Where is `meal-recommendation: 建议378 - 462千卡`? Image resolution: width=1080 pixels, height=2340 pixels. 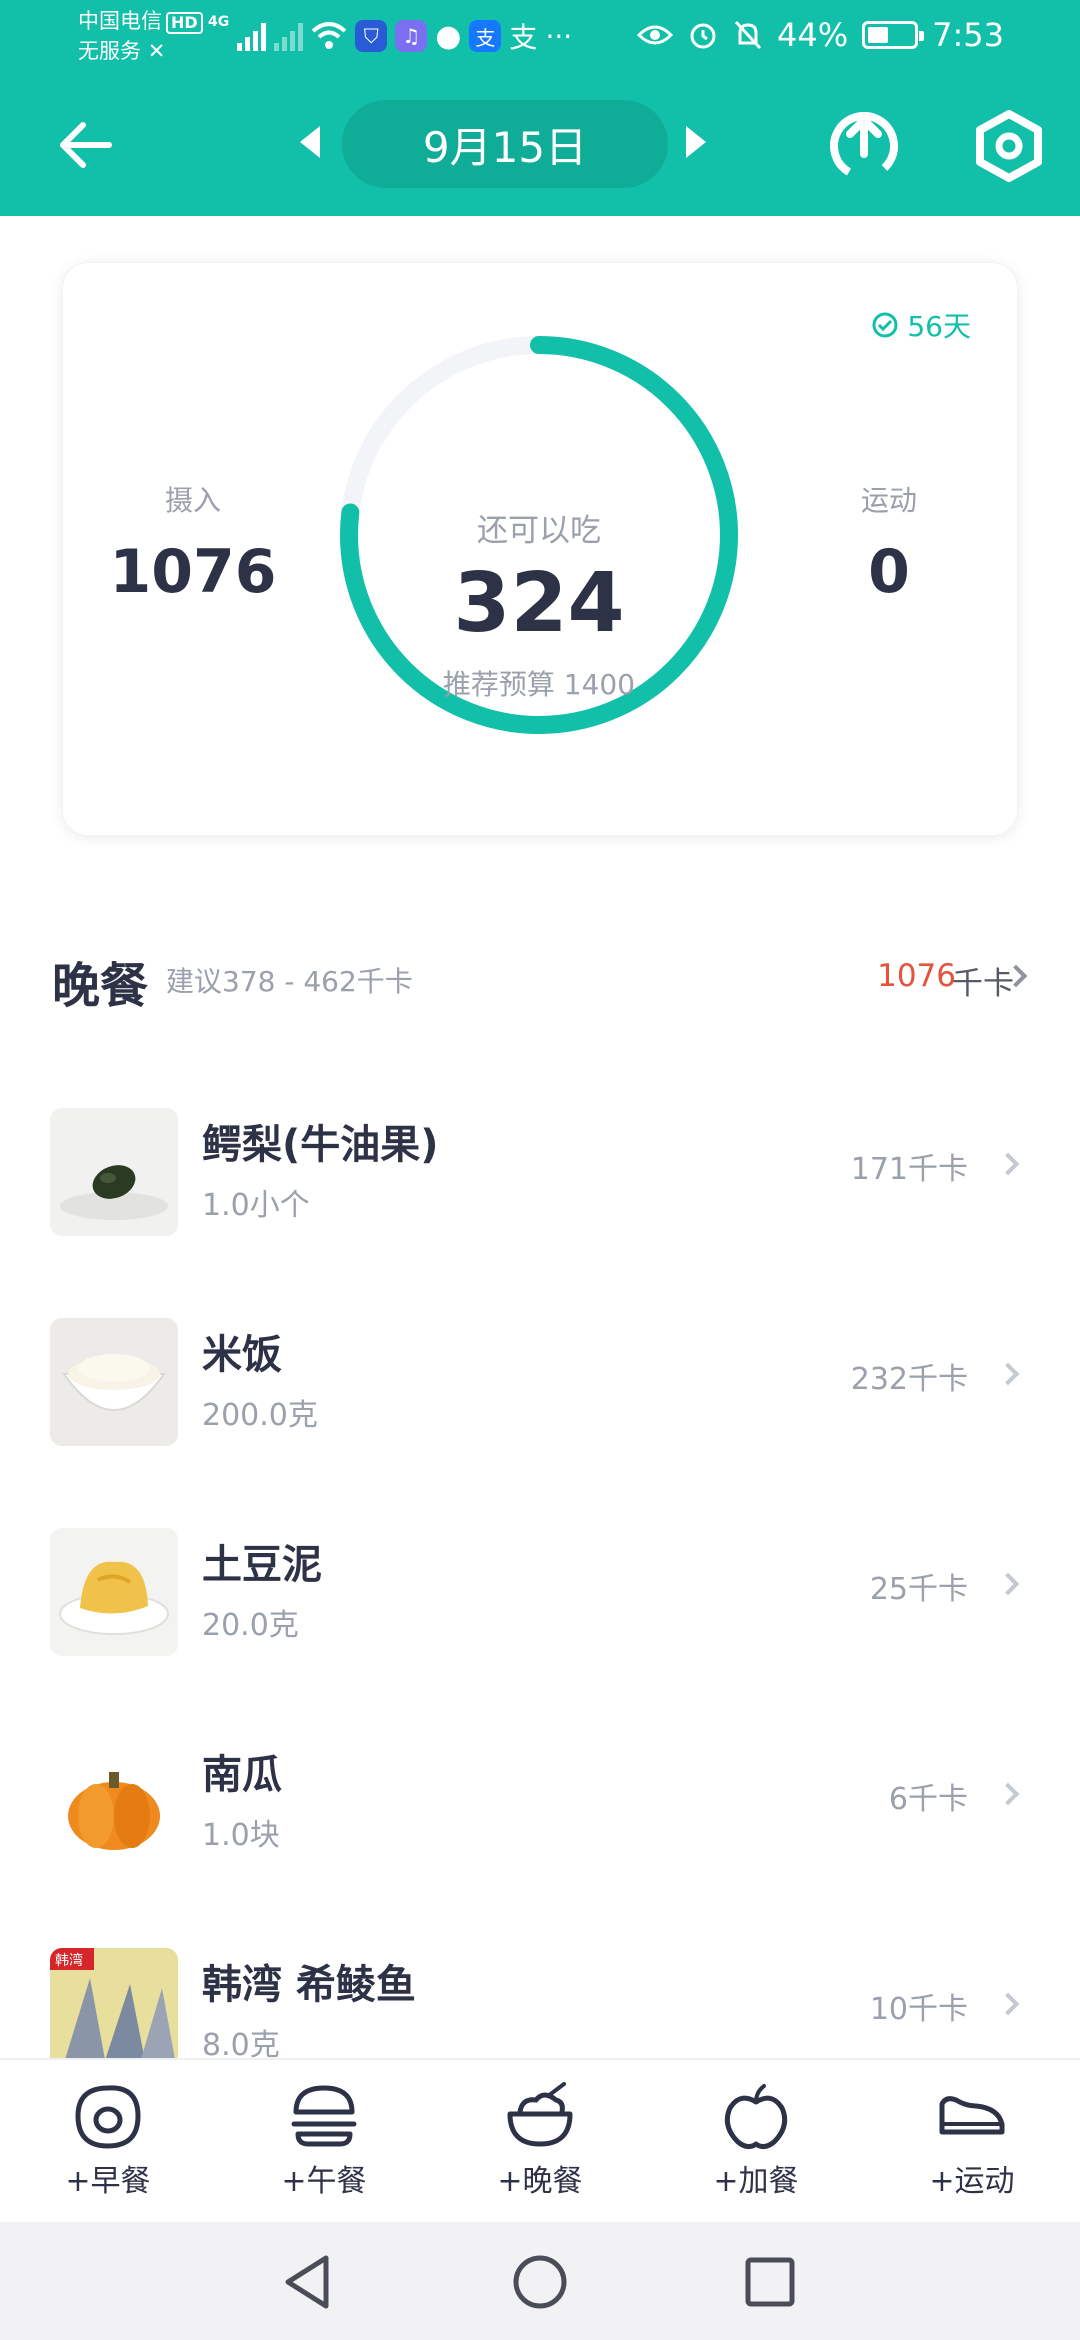
meal-recommendation: 建议378 - 462千卡 is located at coordinates (289, 981).